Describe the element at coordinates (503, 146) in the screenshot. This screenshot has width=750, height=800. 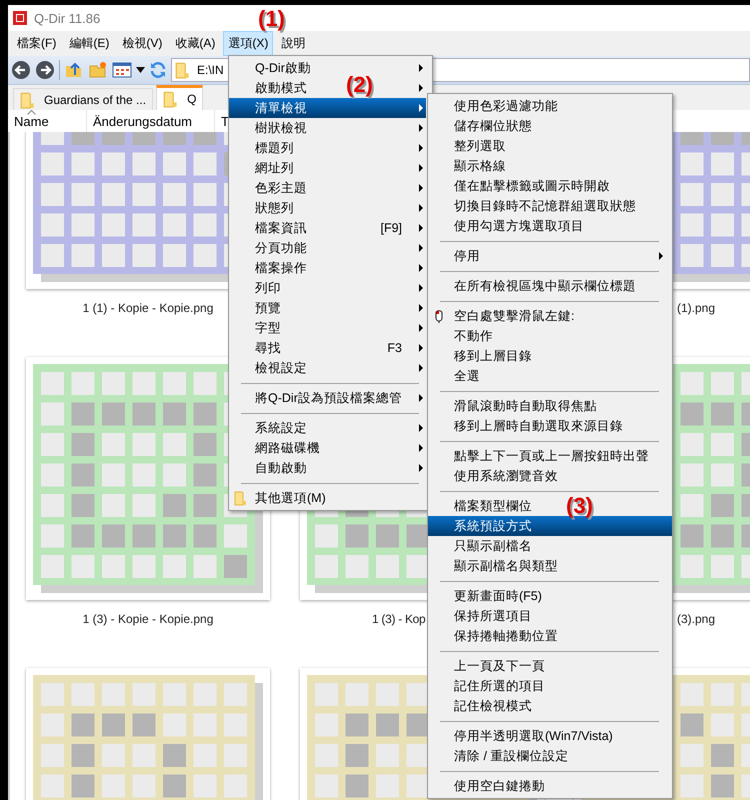
I see `menu-item: 整列選取` at that location.